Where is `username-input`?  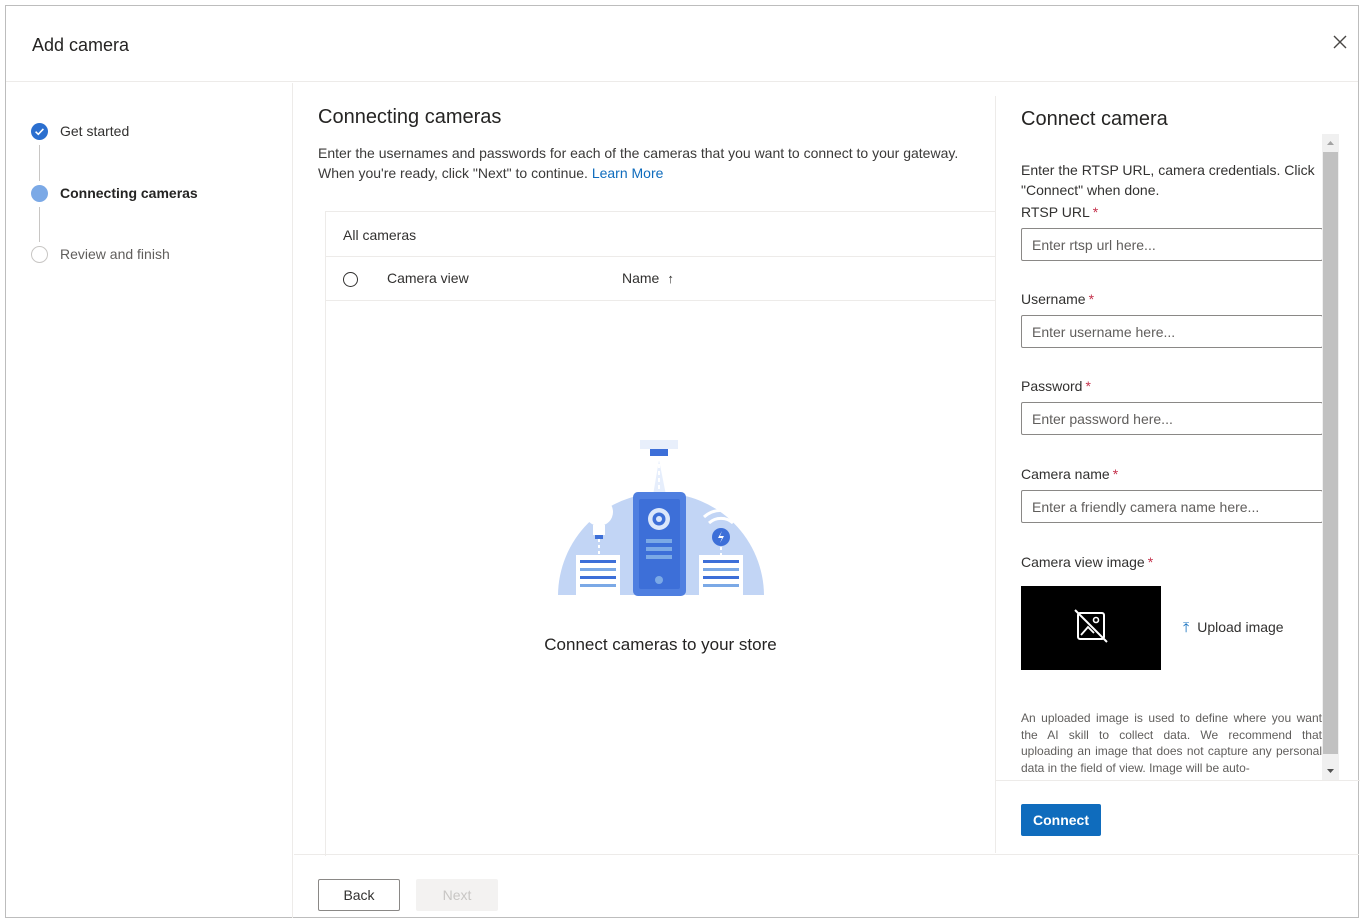
username-input is located at coordinates (1172, 331).